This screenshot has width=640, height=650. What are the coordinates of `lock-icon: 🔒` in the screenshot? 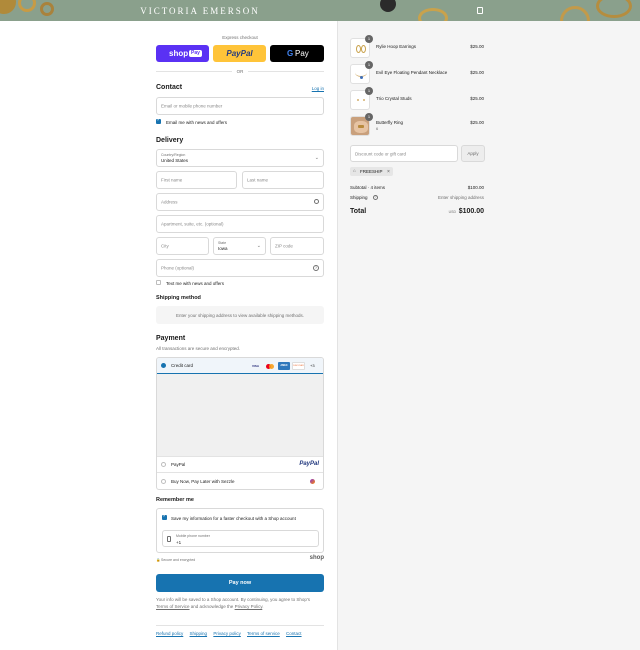 It's located at (158, 559).